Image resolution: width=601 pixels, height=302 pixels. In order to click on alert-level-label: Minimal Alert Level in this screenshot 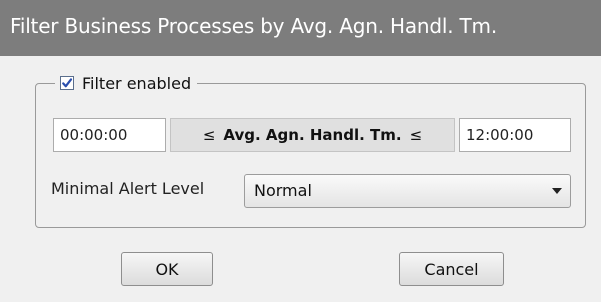, I will do `click(128, 188)`.